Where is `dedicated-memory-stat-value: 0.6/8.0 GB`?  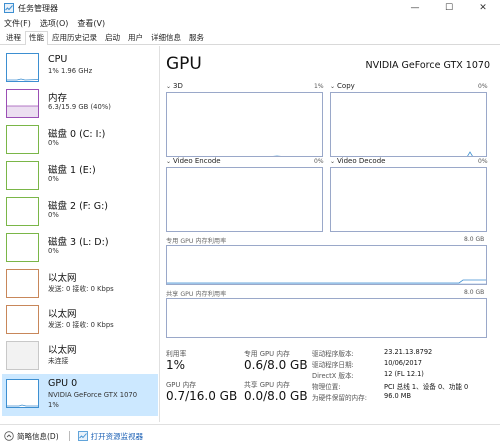 dedicated-memory-stat-value: 0.6/8.0 GB is located at coordinates (276, 365).